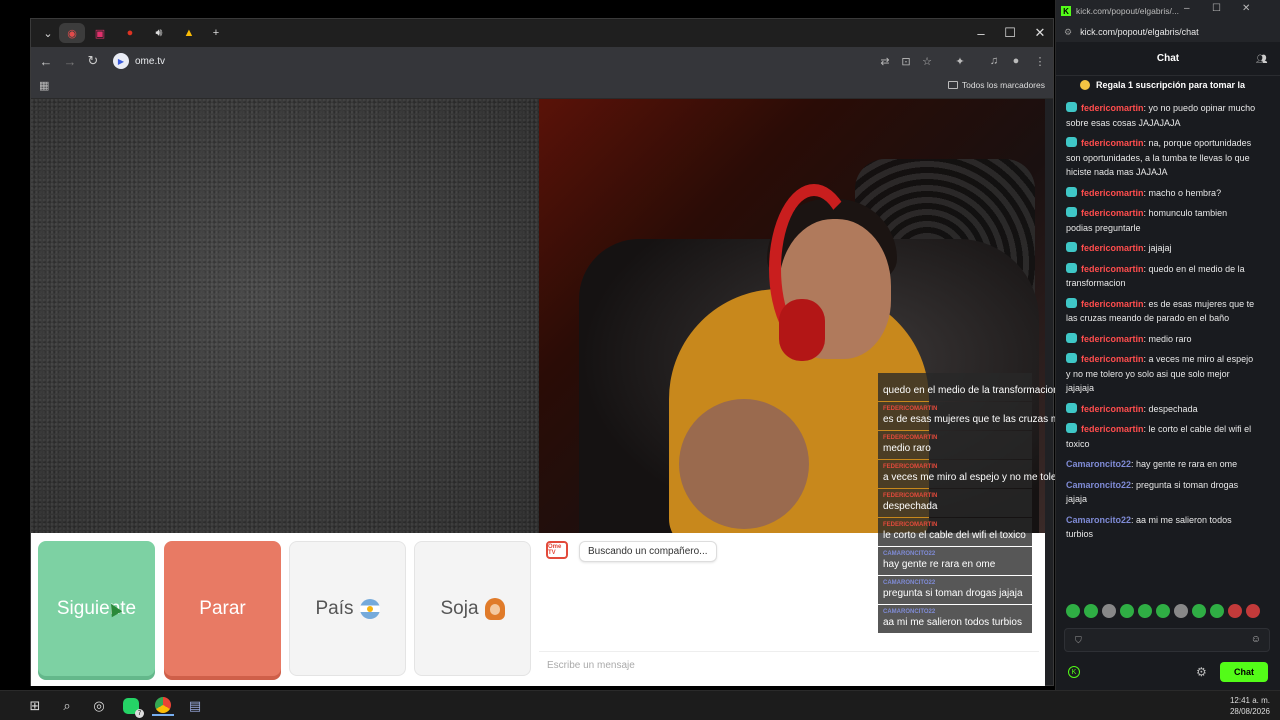  I want to click on next-button: Siguiente, so click(96, 608).